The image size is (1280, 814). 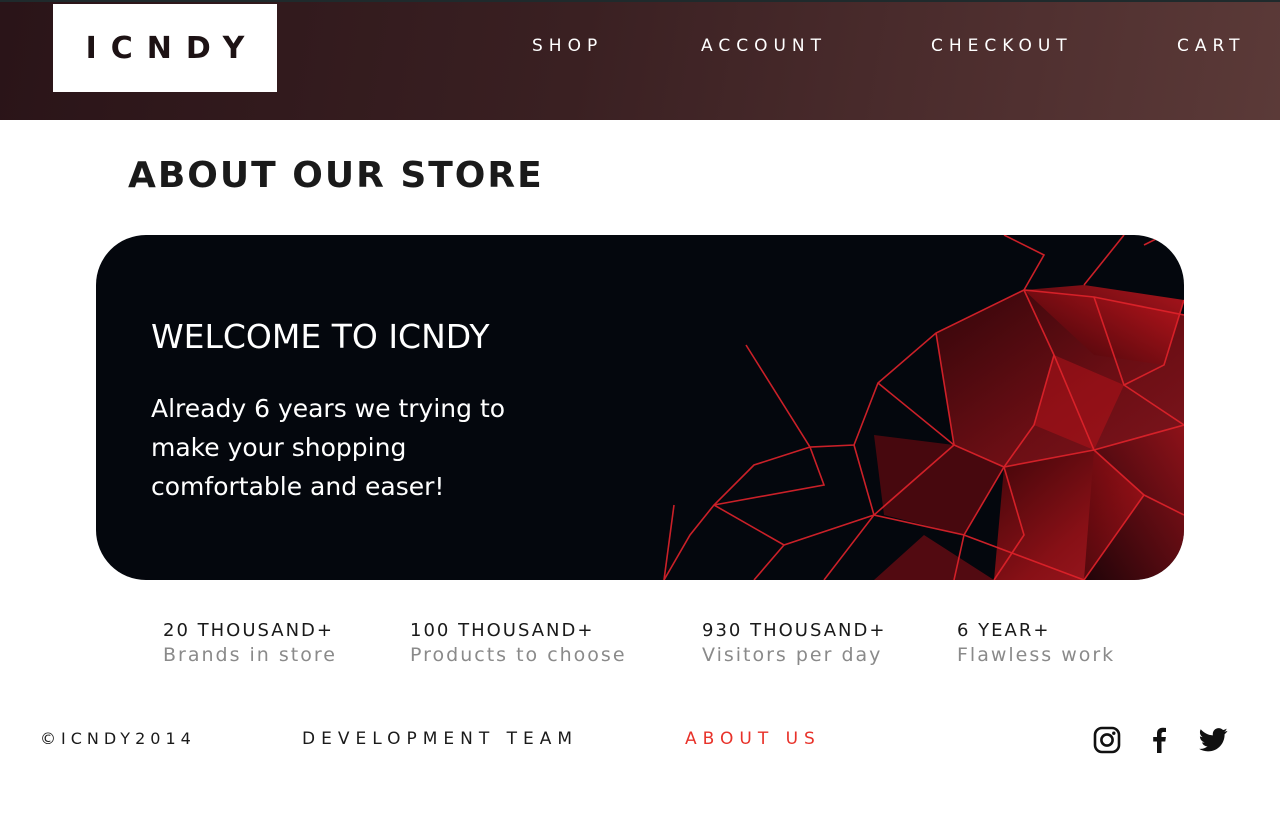 What do you see at coordinates (320, 336) in the screenshot?
I see `banner-title: WELCOME TO ICNDY` at bounding box center [320, 336].